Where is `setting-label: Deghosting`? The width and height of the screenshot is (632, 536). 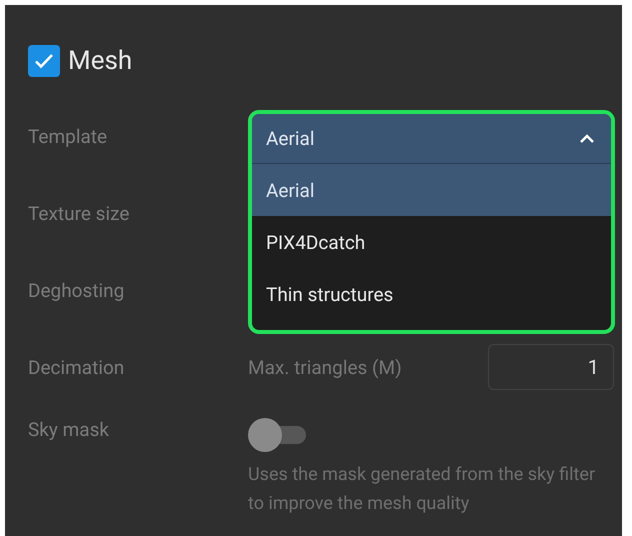
setting-label: Deghosting is located at coordinates (77, 291).